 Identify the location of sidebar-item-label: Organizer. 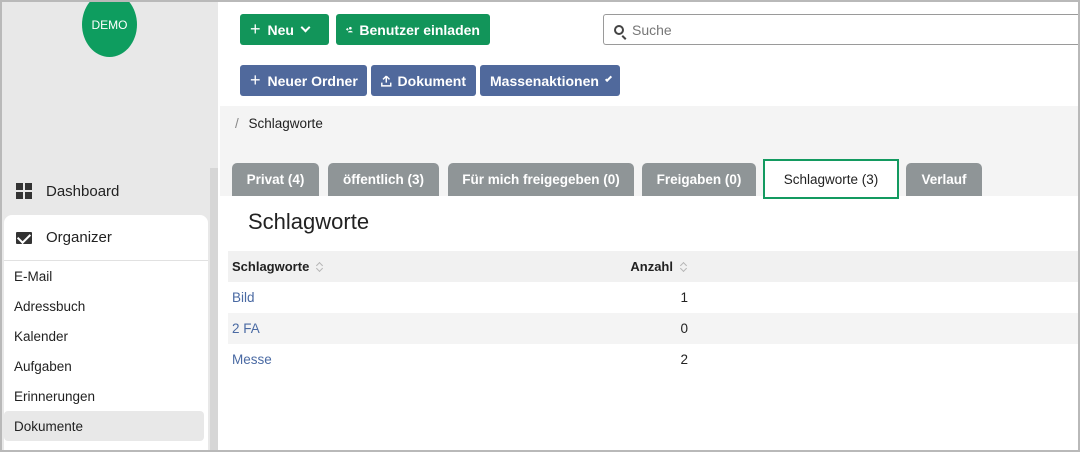
(79, 237).